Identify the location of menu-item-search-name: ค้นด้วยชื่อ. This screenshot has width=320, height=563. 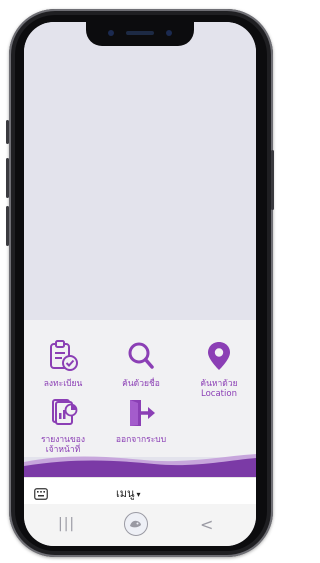
(141, 364).